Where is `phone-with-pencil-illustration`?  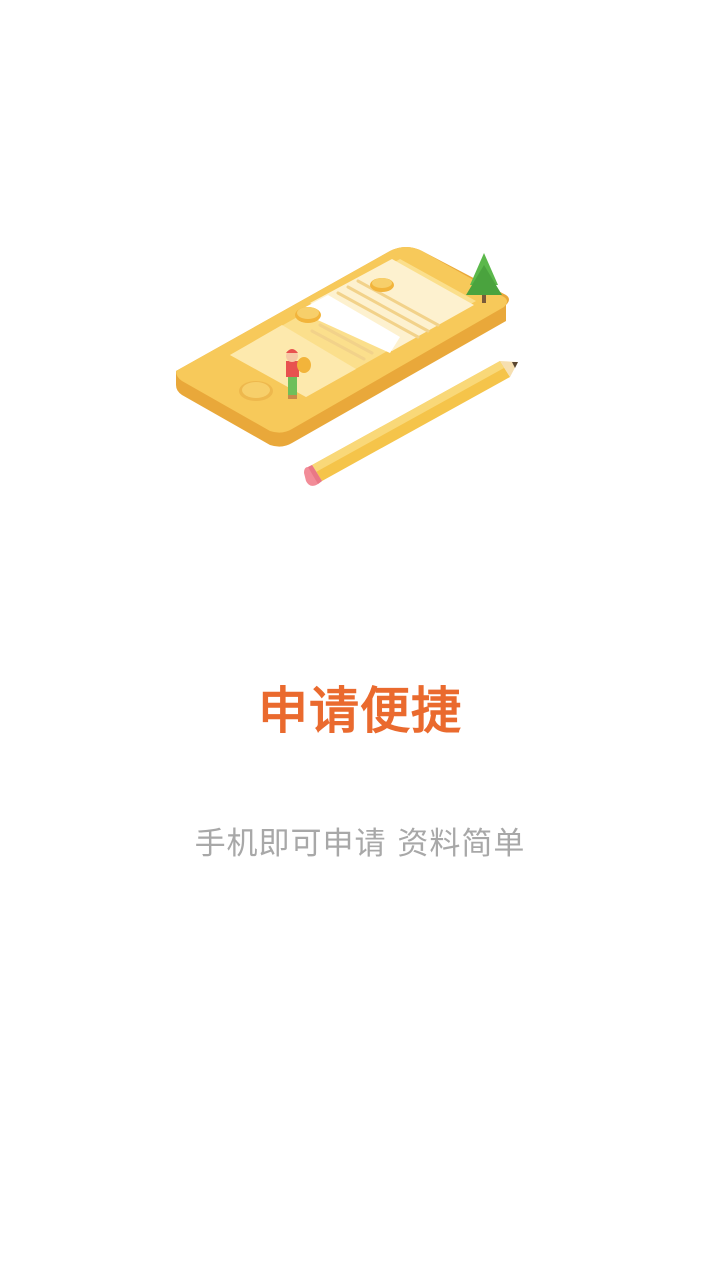
phone-with-pencil-illustration is located at coordinates (347, 366).